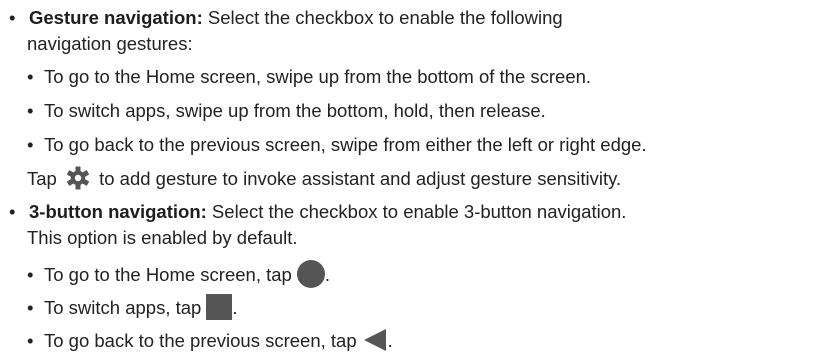  What do you see at coordinates (123, 307) in the screenshot?
I see `sub-item-text: To switch apps, tap` at bounding box center [123, 307].